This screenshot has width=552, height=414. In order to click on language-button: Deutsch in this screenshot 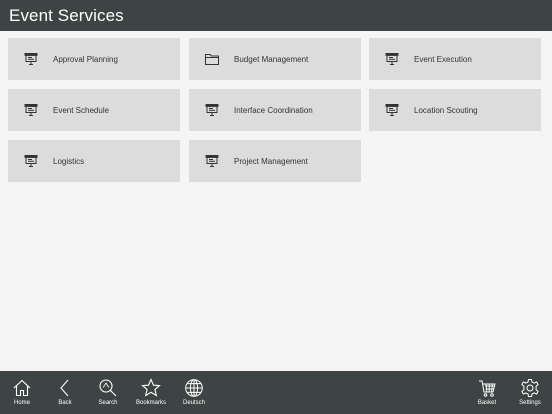, I will do `click(194, 392)`.